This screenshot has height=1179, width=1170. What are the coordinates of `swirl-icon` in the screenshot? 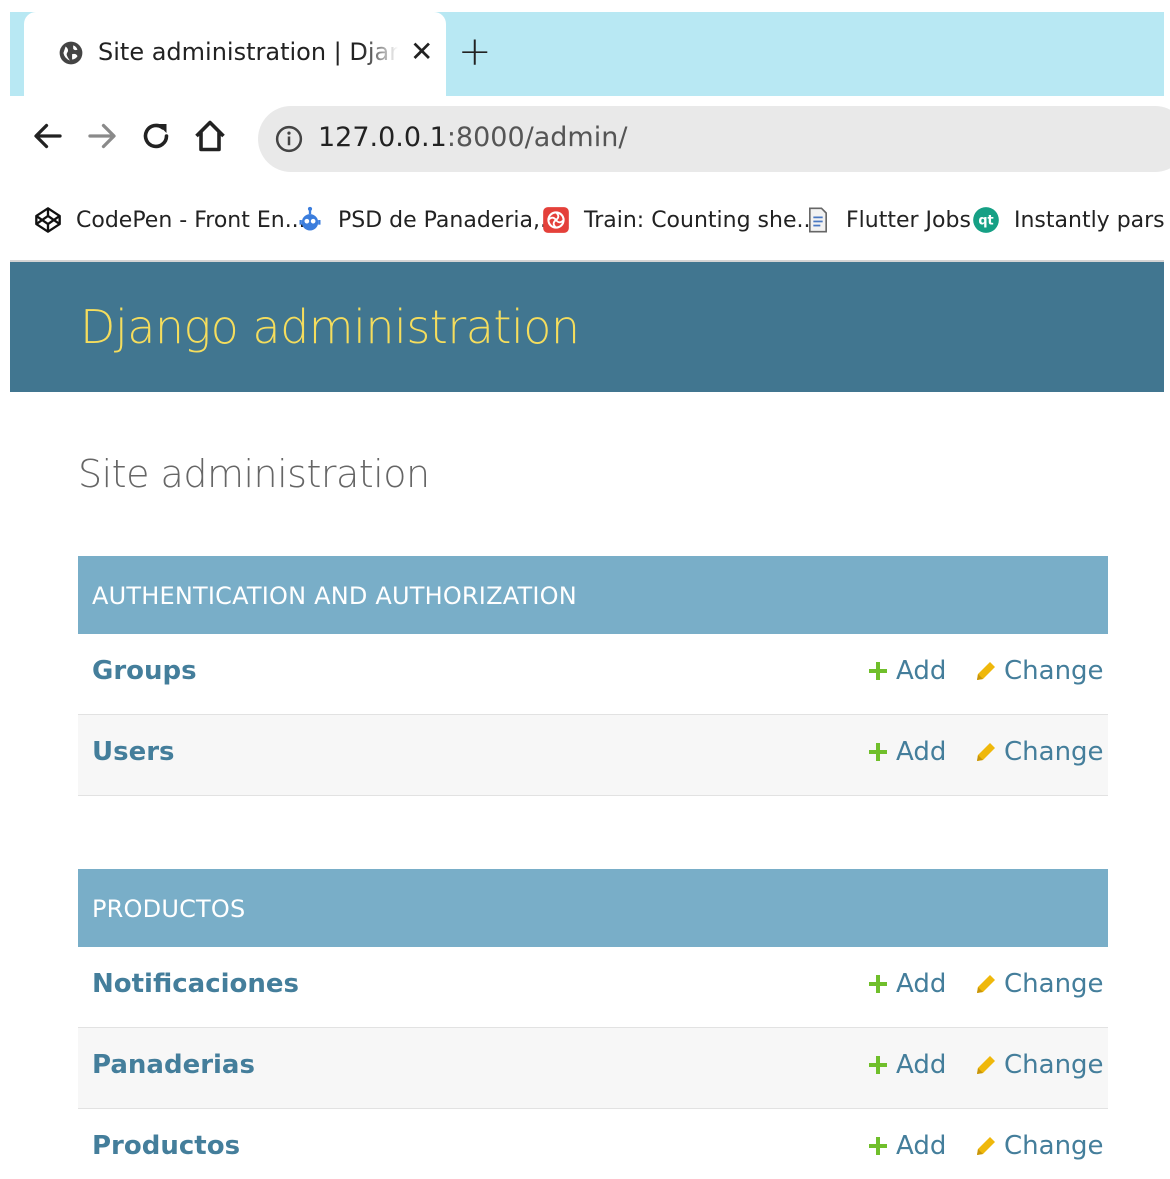 It's located at (556, 220).